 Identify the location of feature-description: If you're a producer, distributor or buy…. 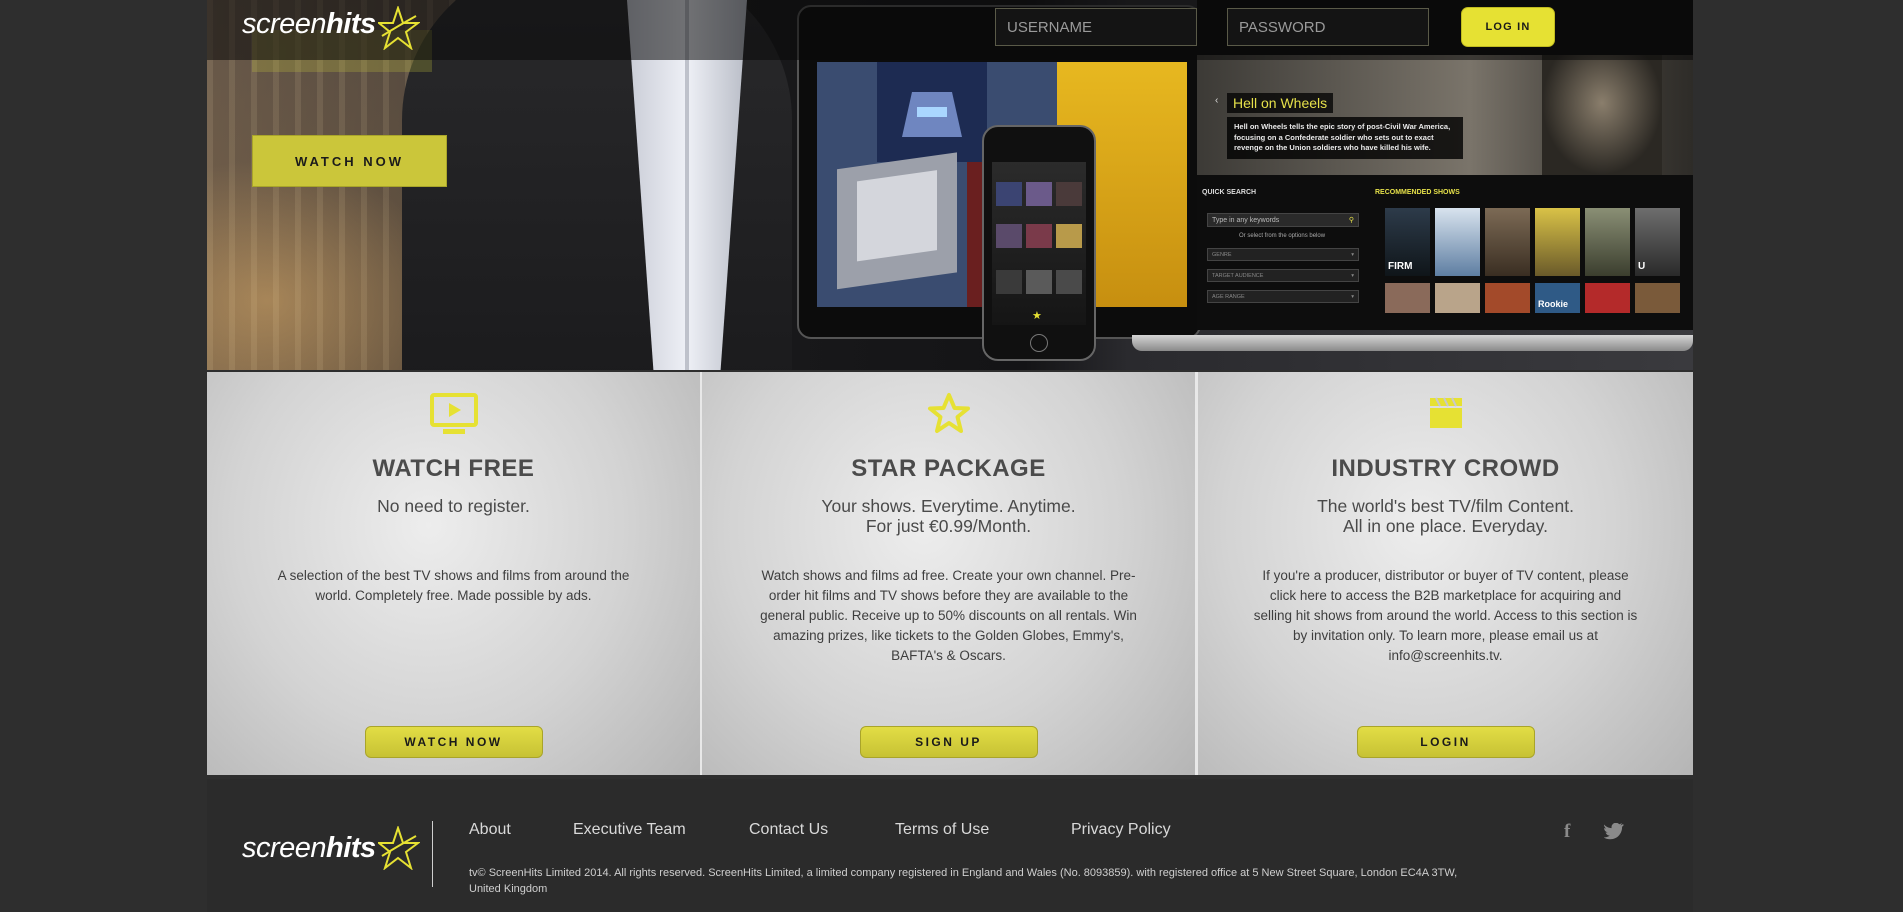
(1445, 615).